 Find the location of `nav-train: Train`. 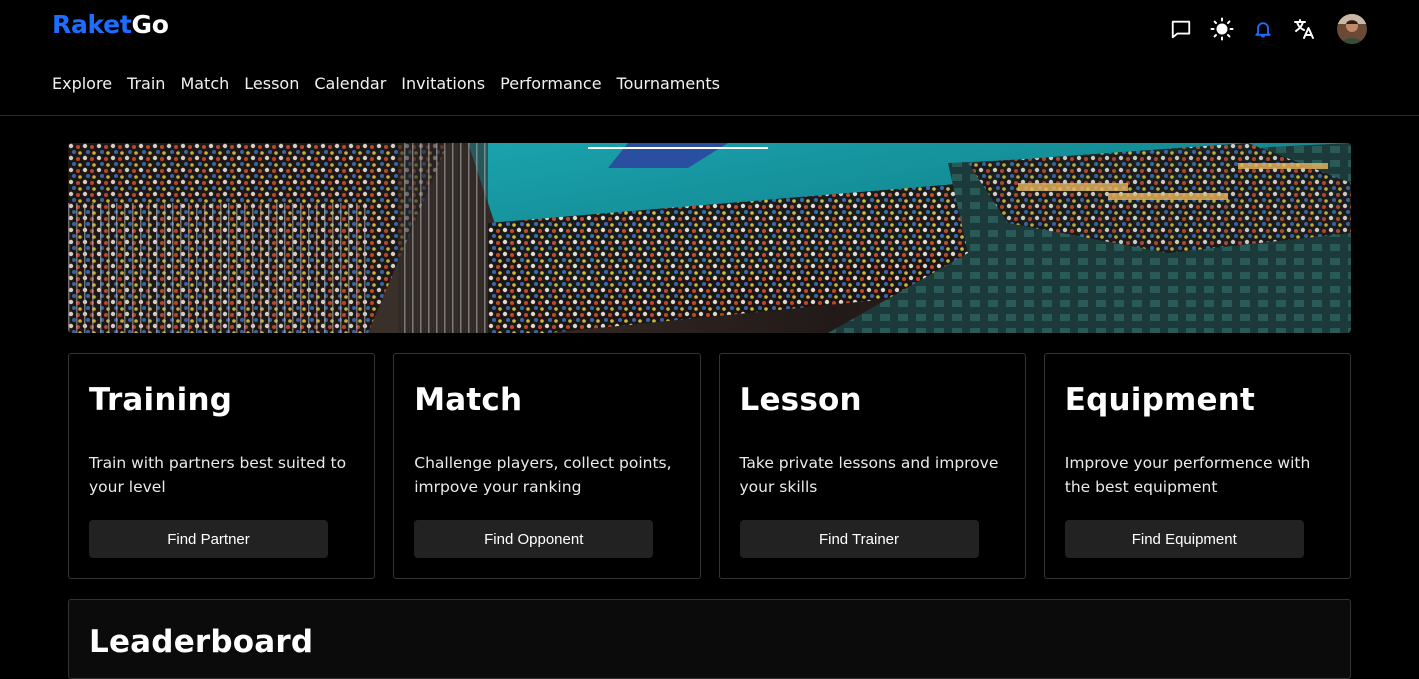

nav-train: Train is located at coordinates (146, 83).